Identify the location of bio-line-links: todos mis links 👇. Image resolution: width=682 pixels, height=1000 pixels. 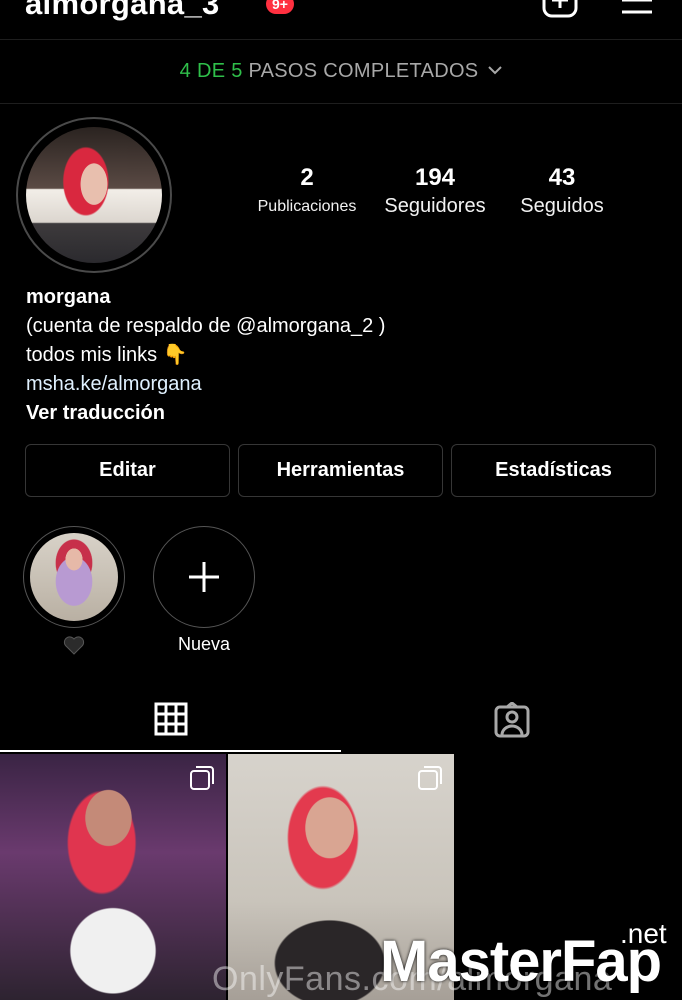
(107, 355).